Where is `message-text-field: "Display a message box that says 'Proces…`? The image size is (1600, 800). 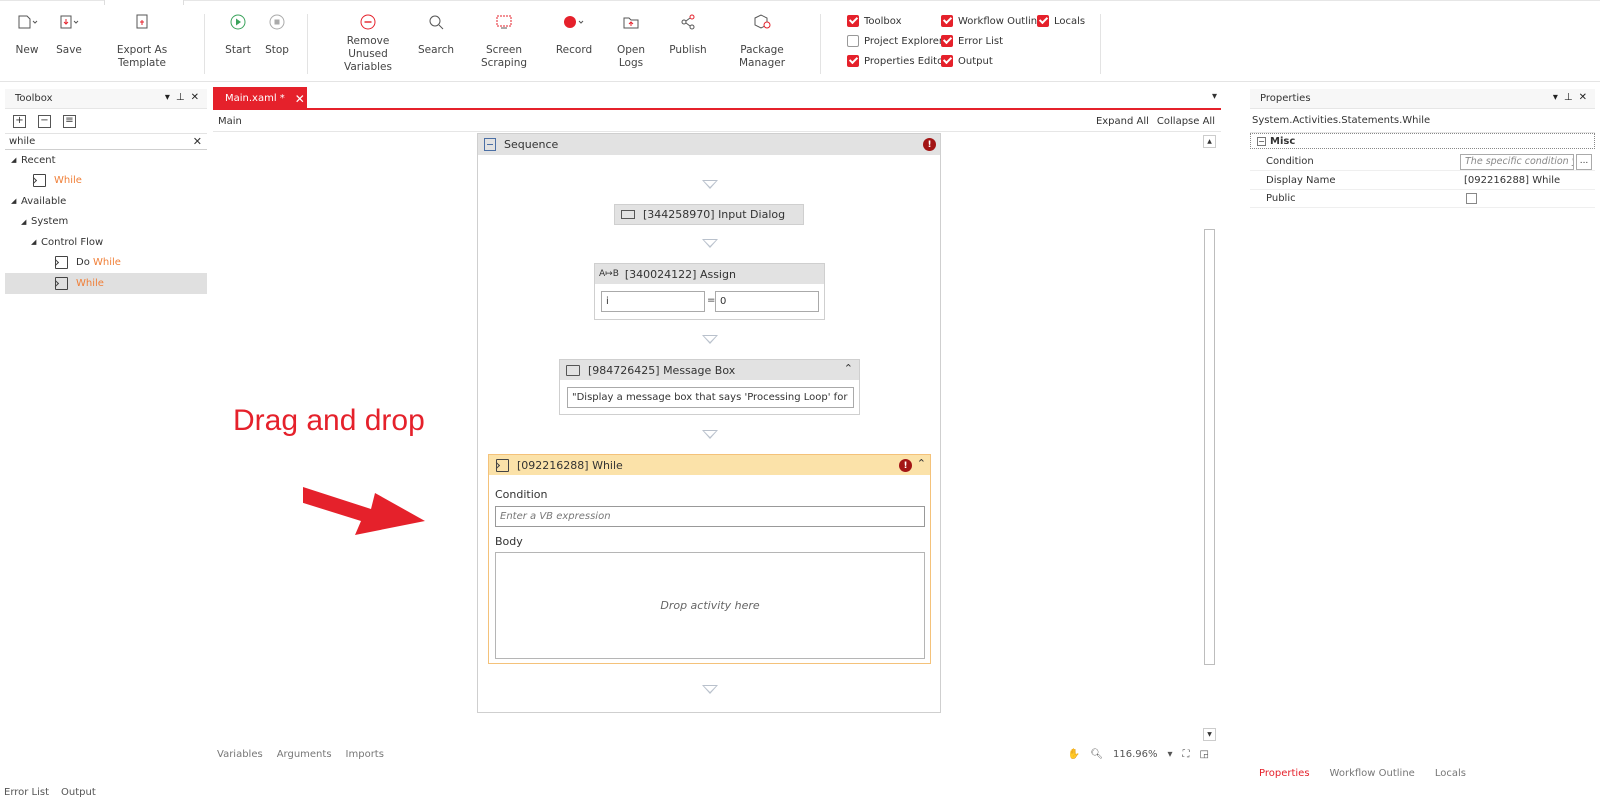
message-text-field: "Display a message box that says 'Proces… is located at coordinates (710, 397).